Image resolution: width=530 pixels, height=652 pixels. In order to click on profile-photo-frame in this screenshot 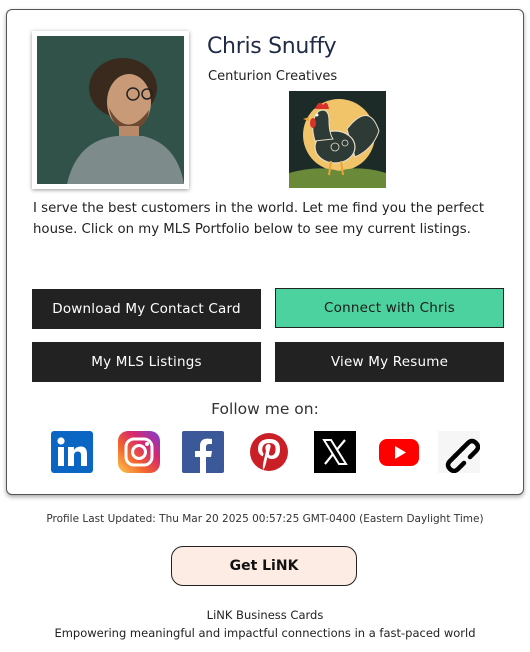, I will do `click(110, 110)`.